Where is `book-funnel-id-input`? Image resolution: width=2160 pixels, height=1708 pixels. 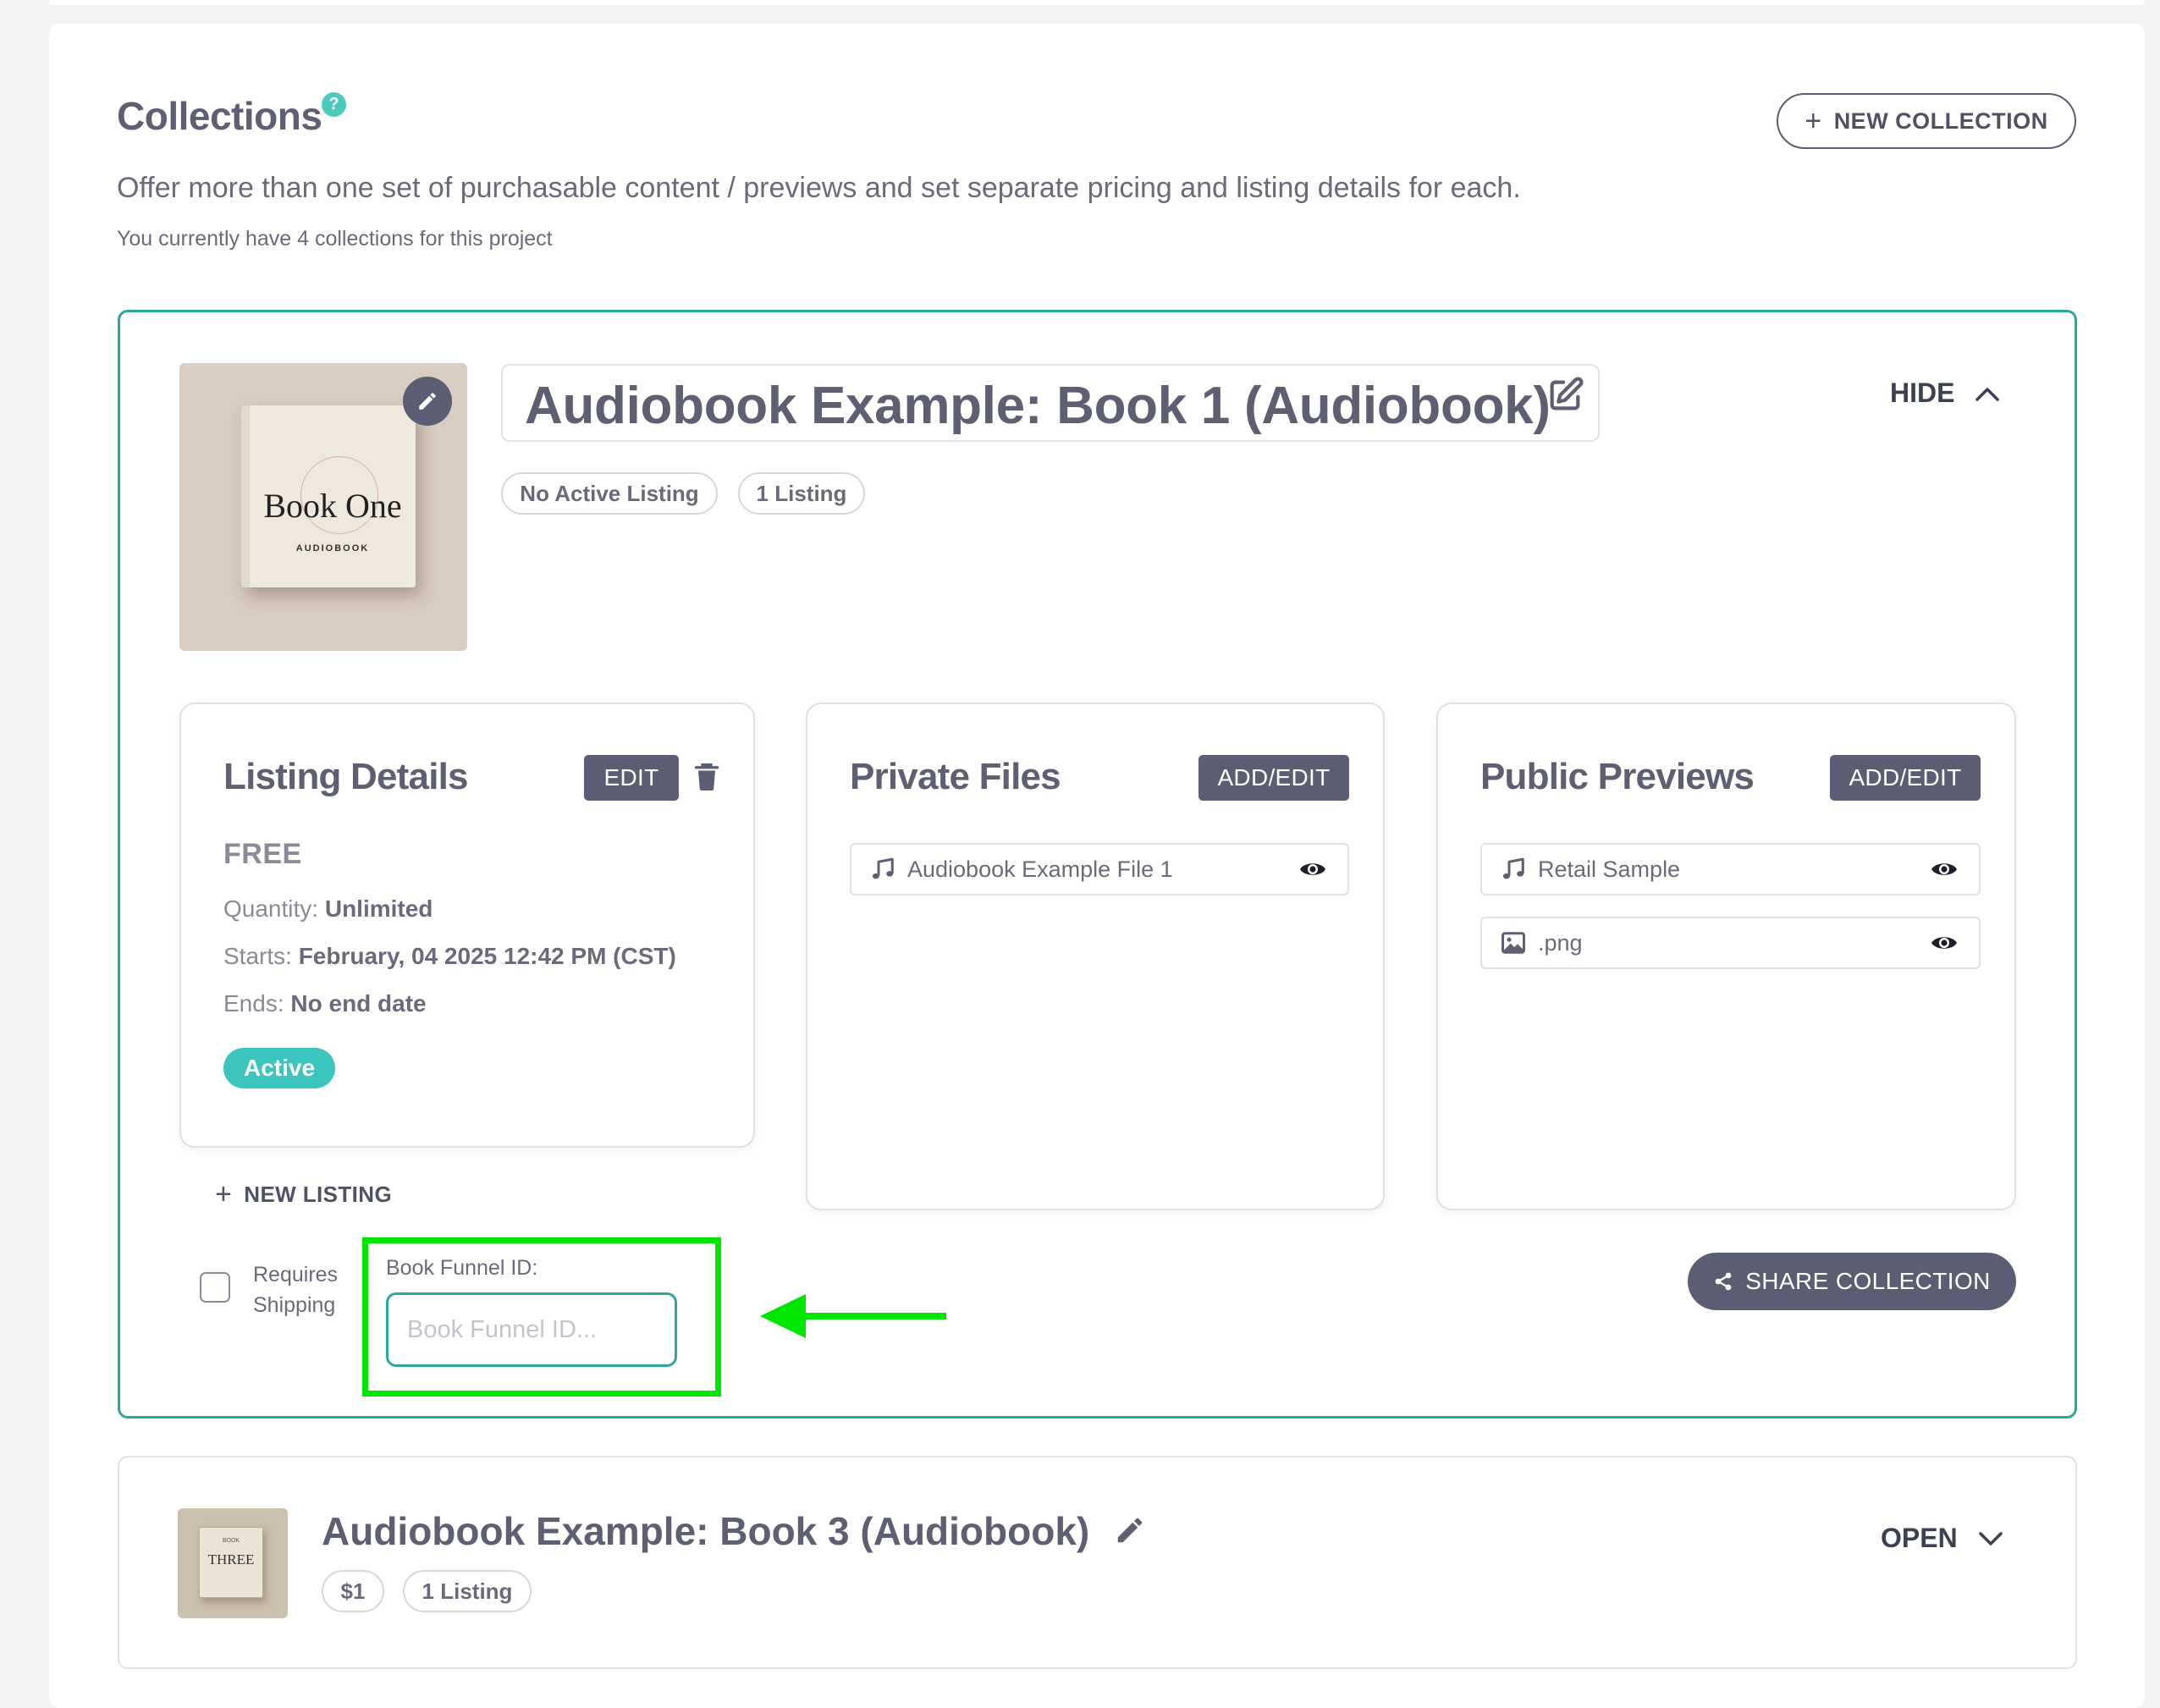
book-funnel-id-input is located at coordinates (531, 1329).